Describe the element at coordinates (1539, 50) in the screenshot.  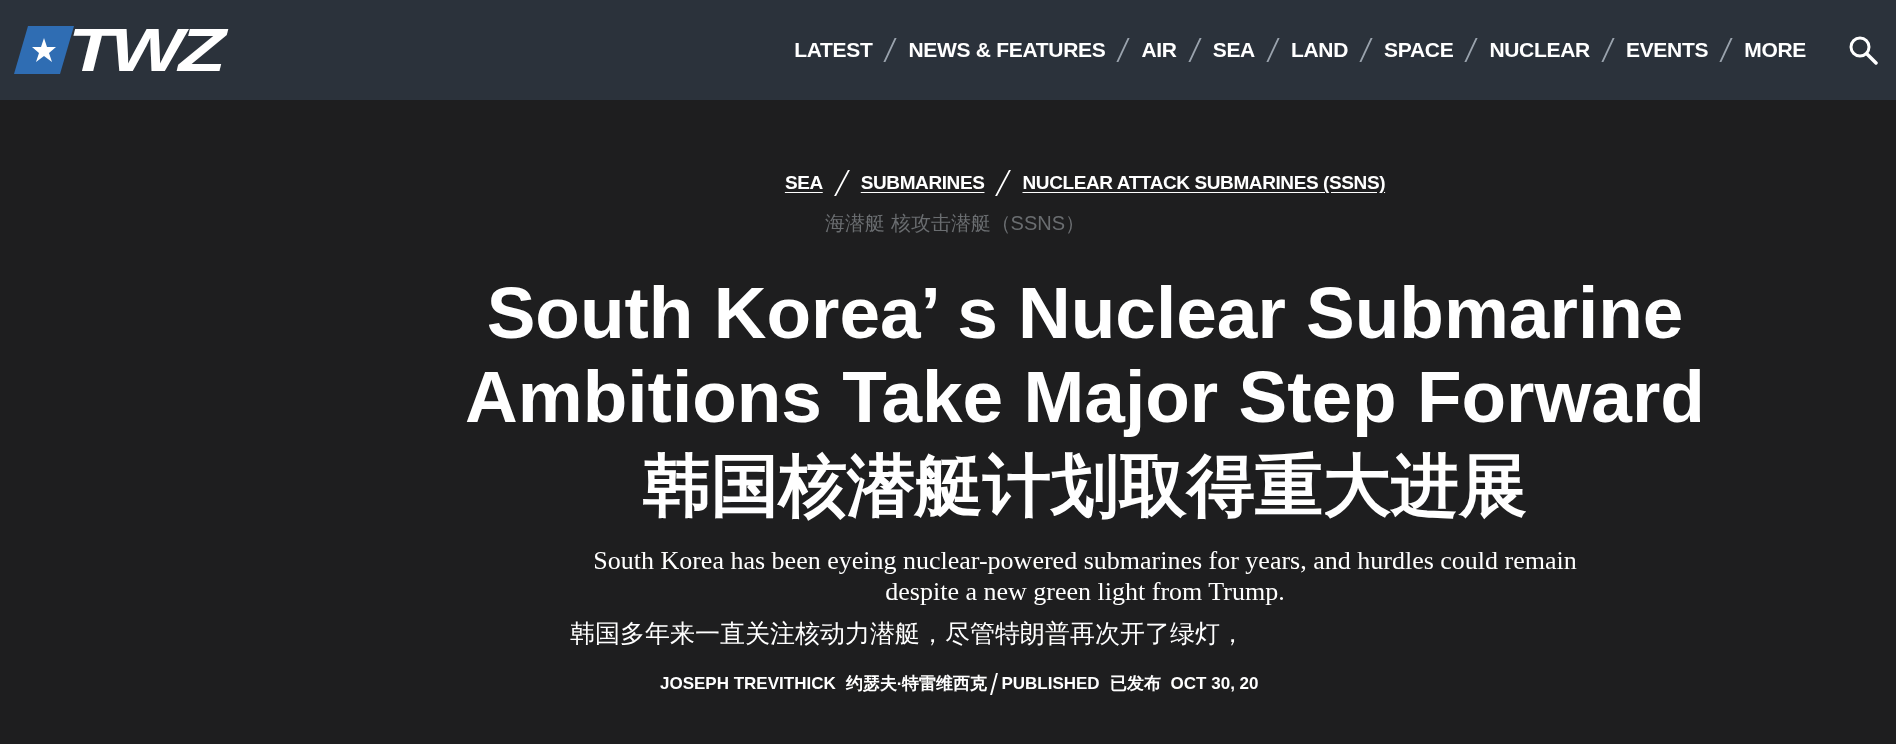
I see `nav-link: NUCLEAR` at that location.